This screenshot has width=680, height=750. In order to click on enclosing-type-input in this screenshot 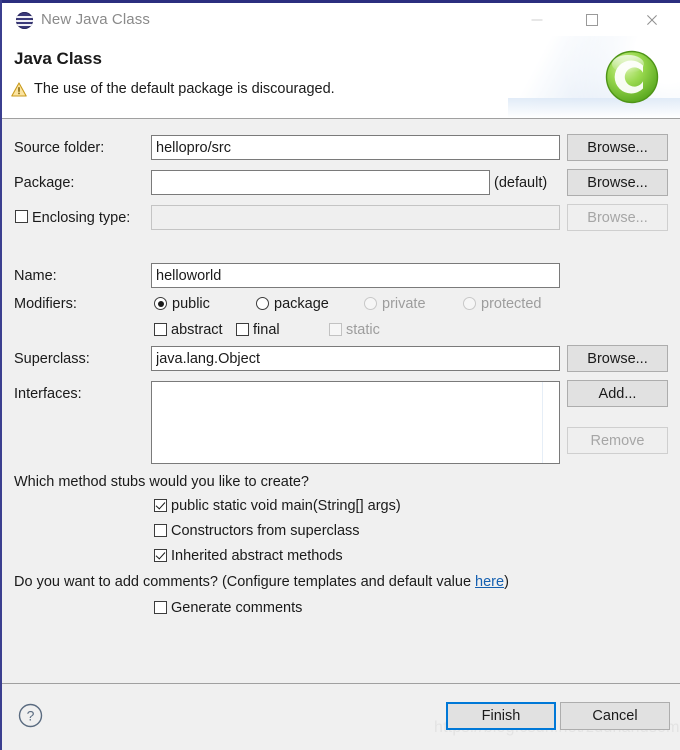, I will do `click(355, 217)`.